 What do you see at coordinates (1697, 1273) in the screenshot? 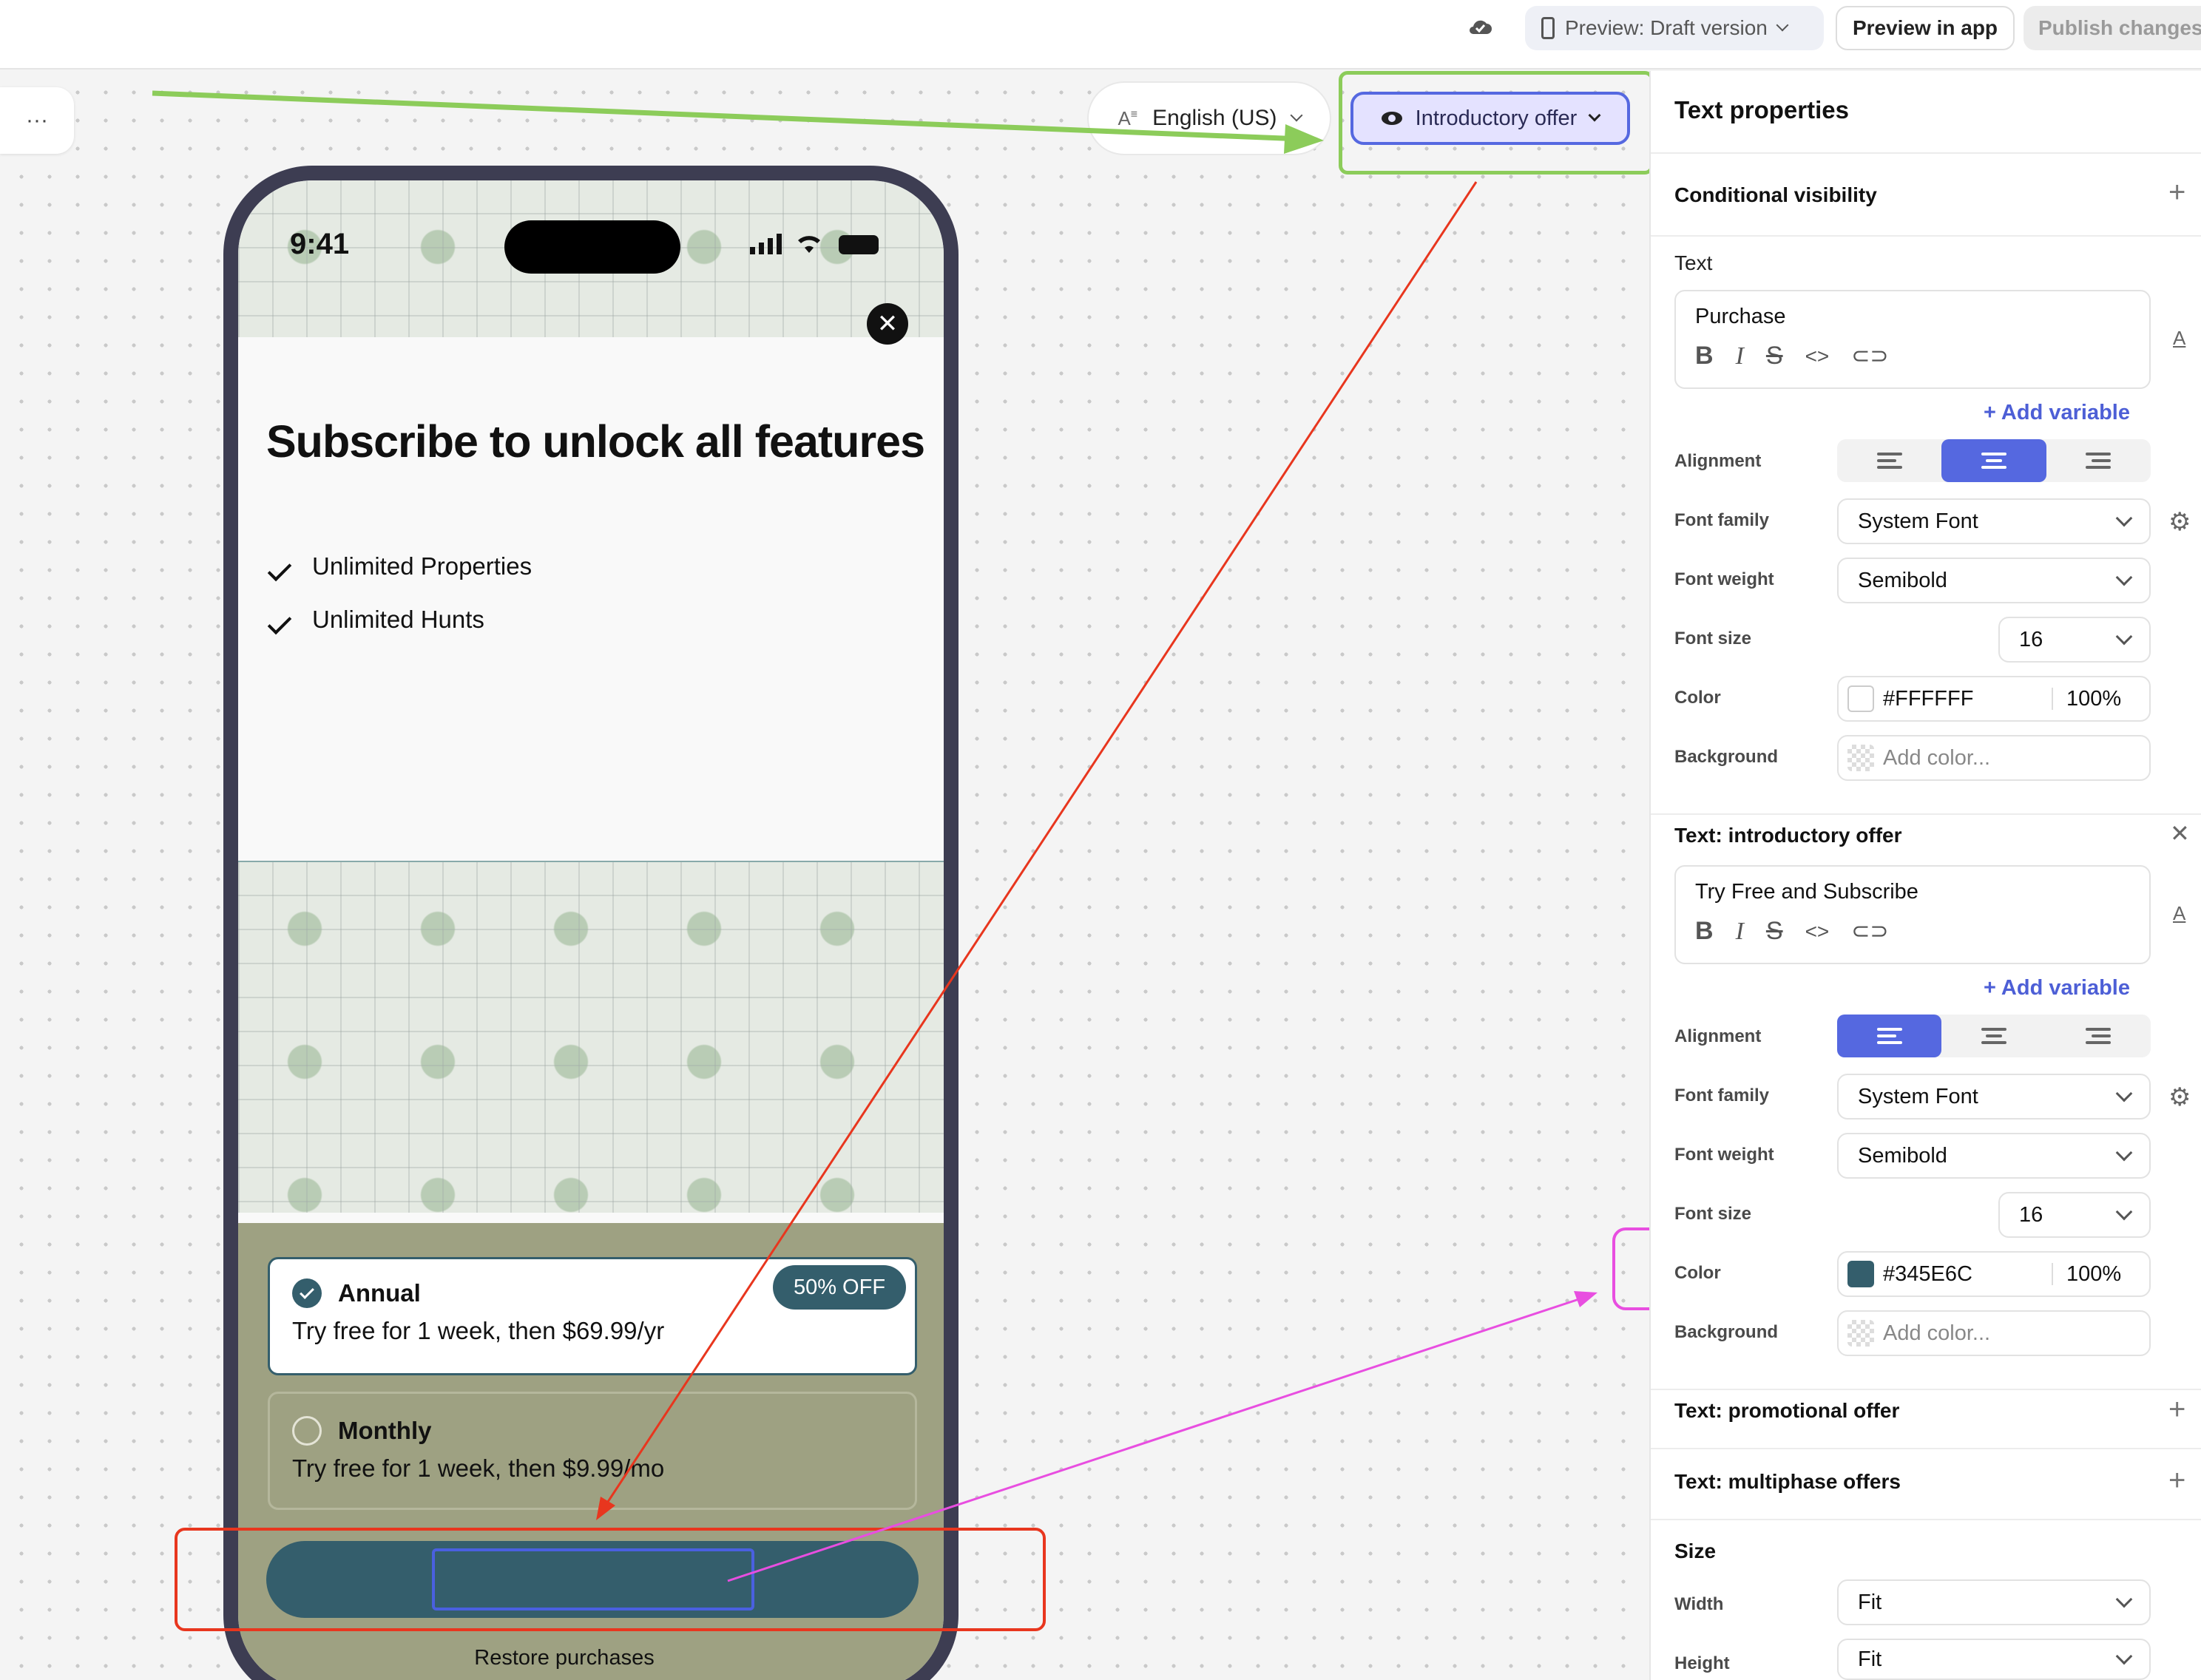
I see `color-label: Color` at bounding box center [1697, 1273].